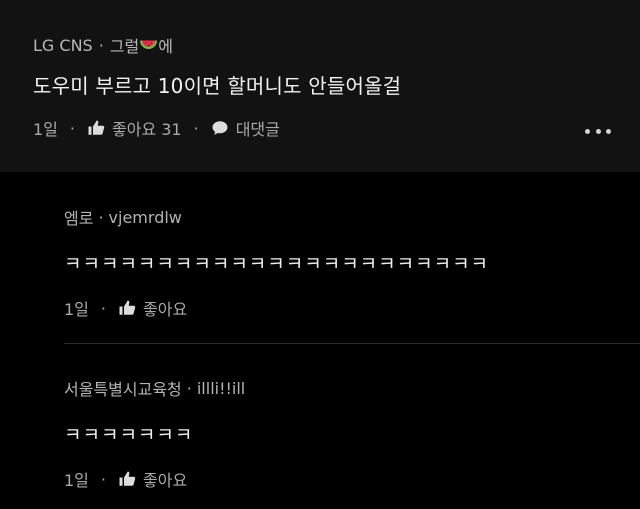  What do you see at coordinates (63, 45) in the screenshot?
I see `author-company: LG CNS` at bounding box center [63, 45].